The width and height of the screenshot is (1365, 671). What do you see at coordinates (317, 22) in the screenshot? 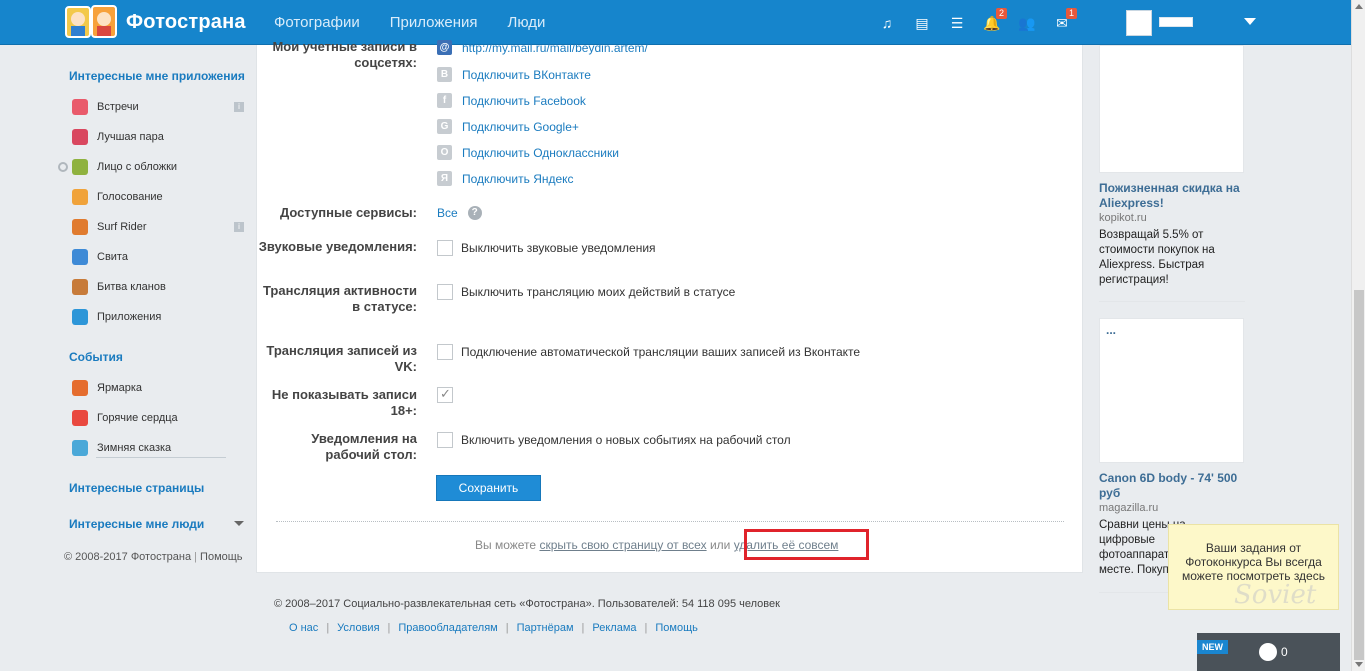
I see `nav-photos: Фотографии` at bounding box center [317, 22].